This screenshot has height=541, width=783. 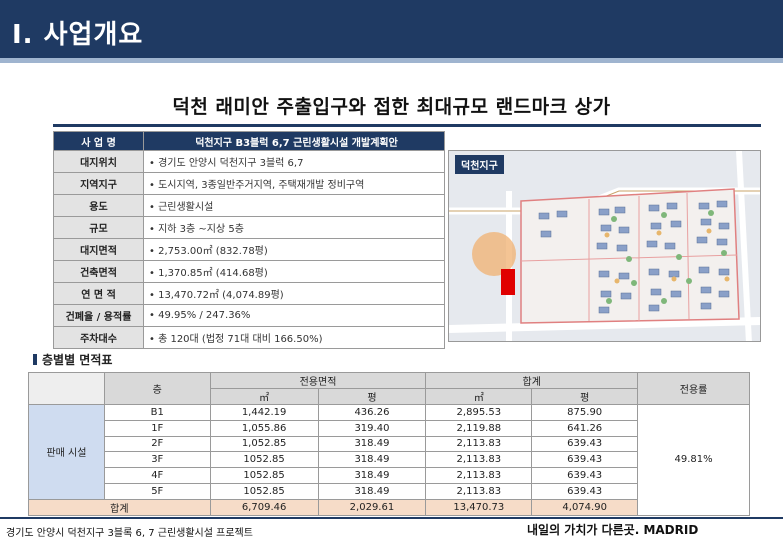 What do you see at coordinates (35, 359) in the screenshot?
I see `section-bullet` at bounding box center [35, 359].